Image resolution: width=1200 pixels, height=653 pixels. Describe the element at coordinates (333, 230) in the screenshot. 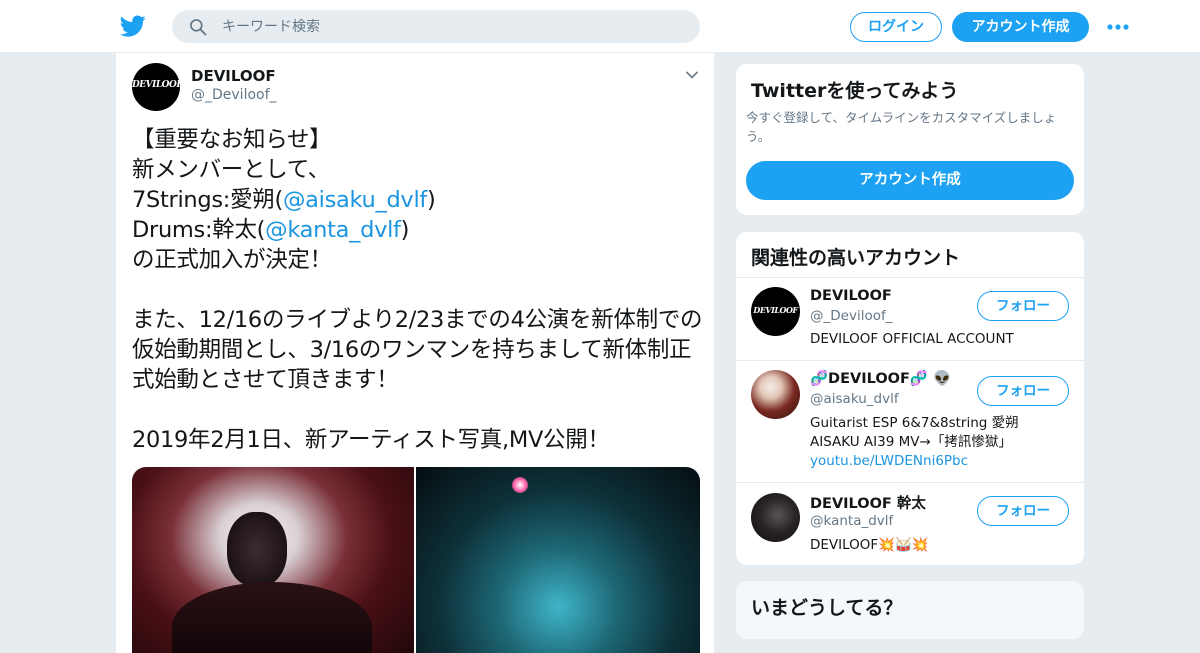

I see `mention-link: @kanta_dvlf` at that location.